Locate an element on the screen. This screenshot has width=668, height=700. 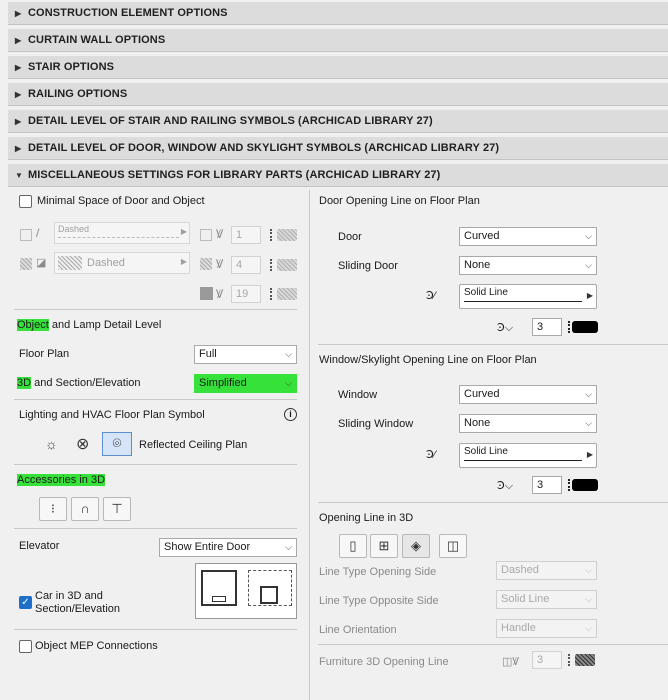
accessory-handle-icon: ⊤ is located at coordinates (117, 509).